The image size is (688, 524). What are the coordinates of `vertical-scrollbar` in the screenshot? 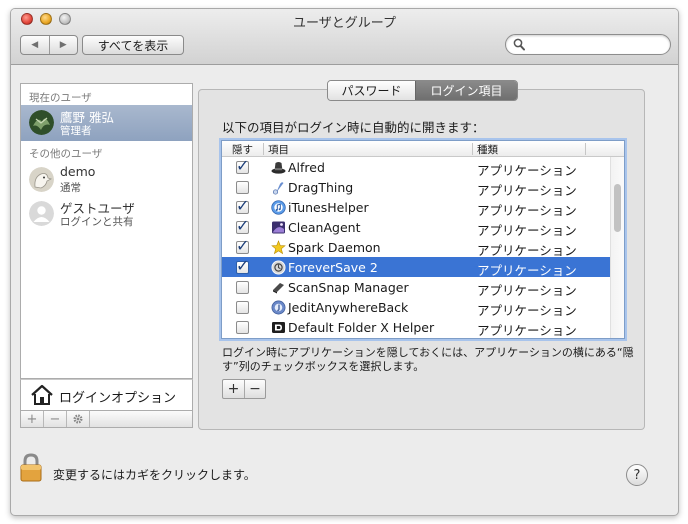 It's located at (617, 247).